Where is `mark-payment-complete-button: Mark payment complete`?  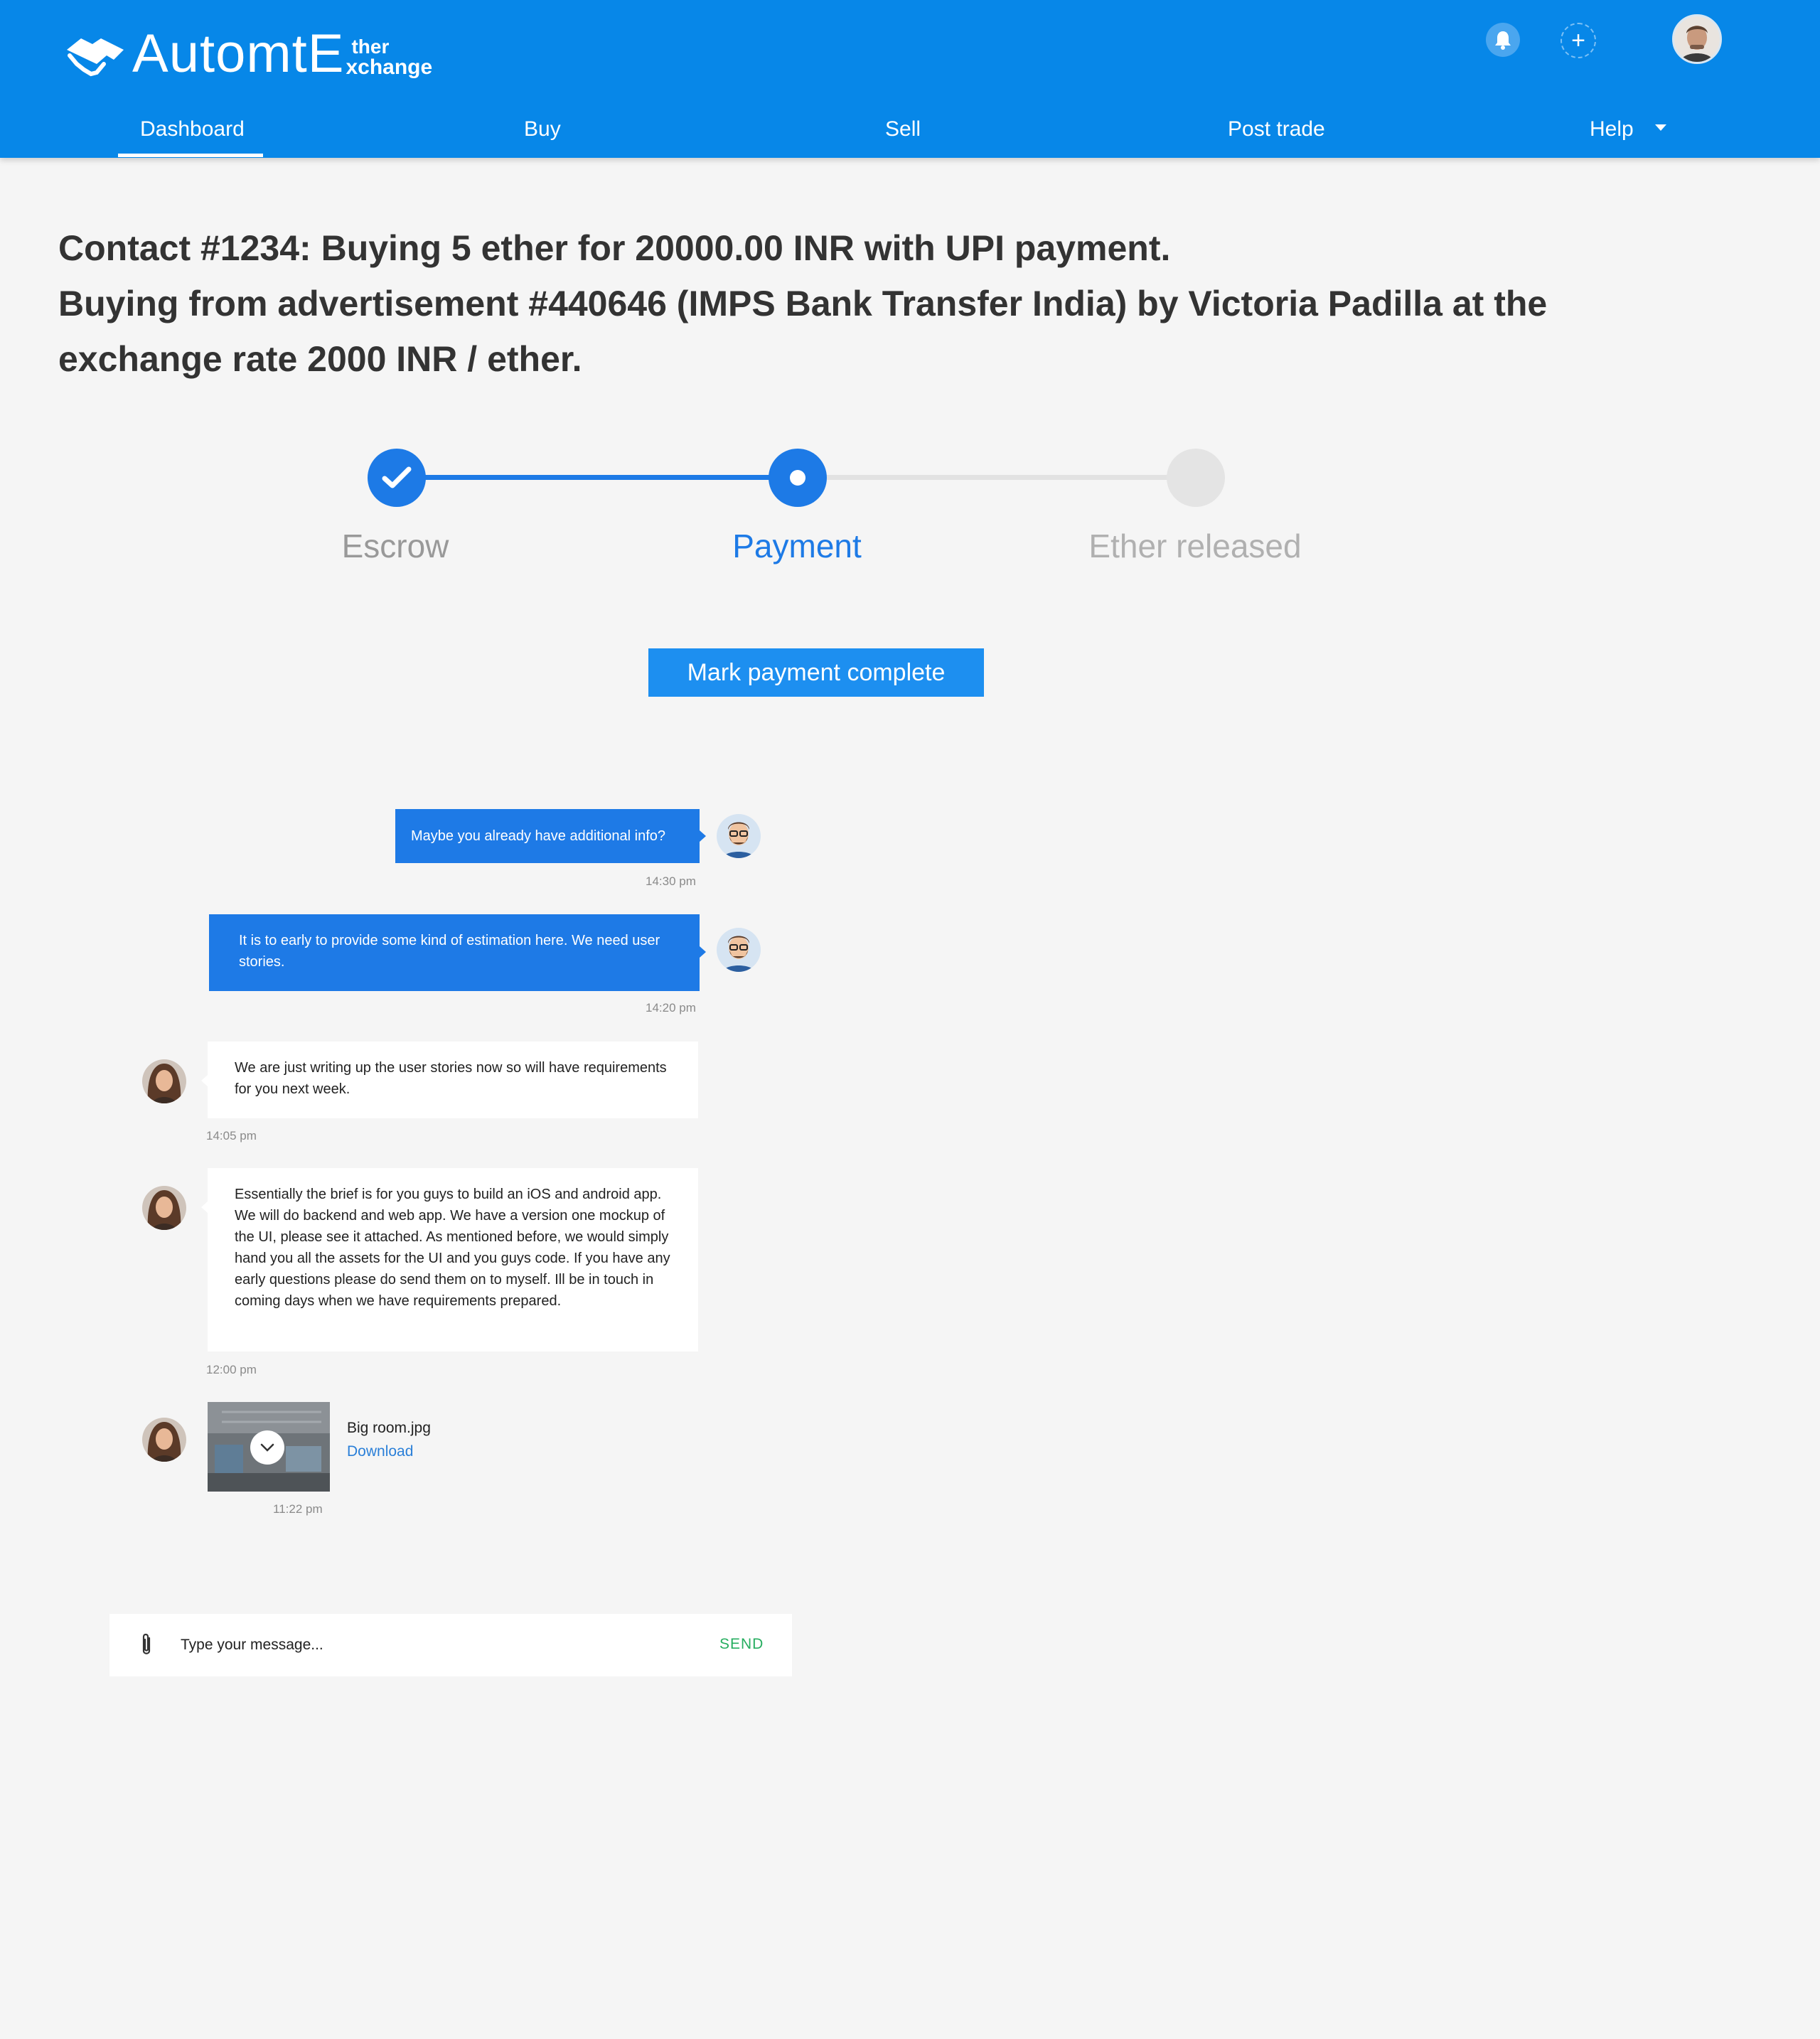
mark-payment-complete-button: Mark payment complete is located at coordinates (816, 673).